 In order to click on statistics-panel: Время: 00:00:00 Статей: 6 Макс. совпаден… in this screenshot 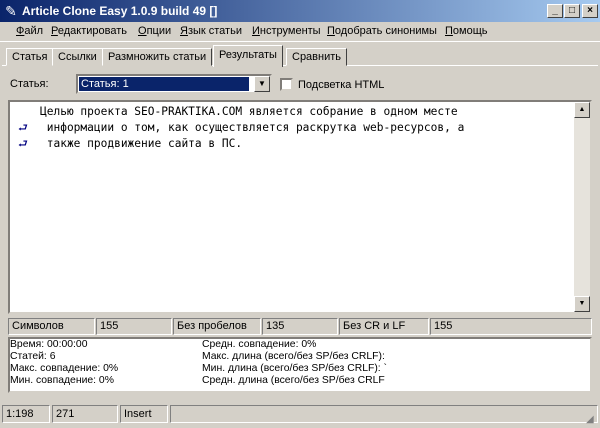, I will do `click(300, 365)`.